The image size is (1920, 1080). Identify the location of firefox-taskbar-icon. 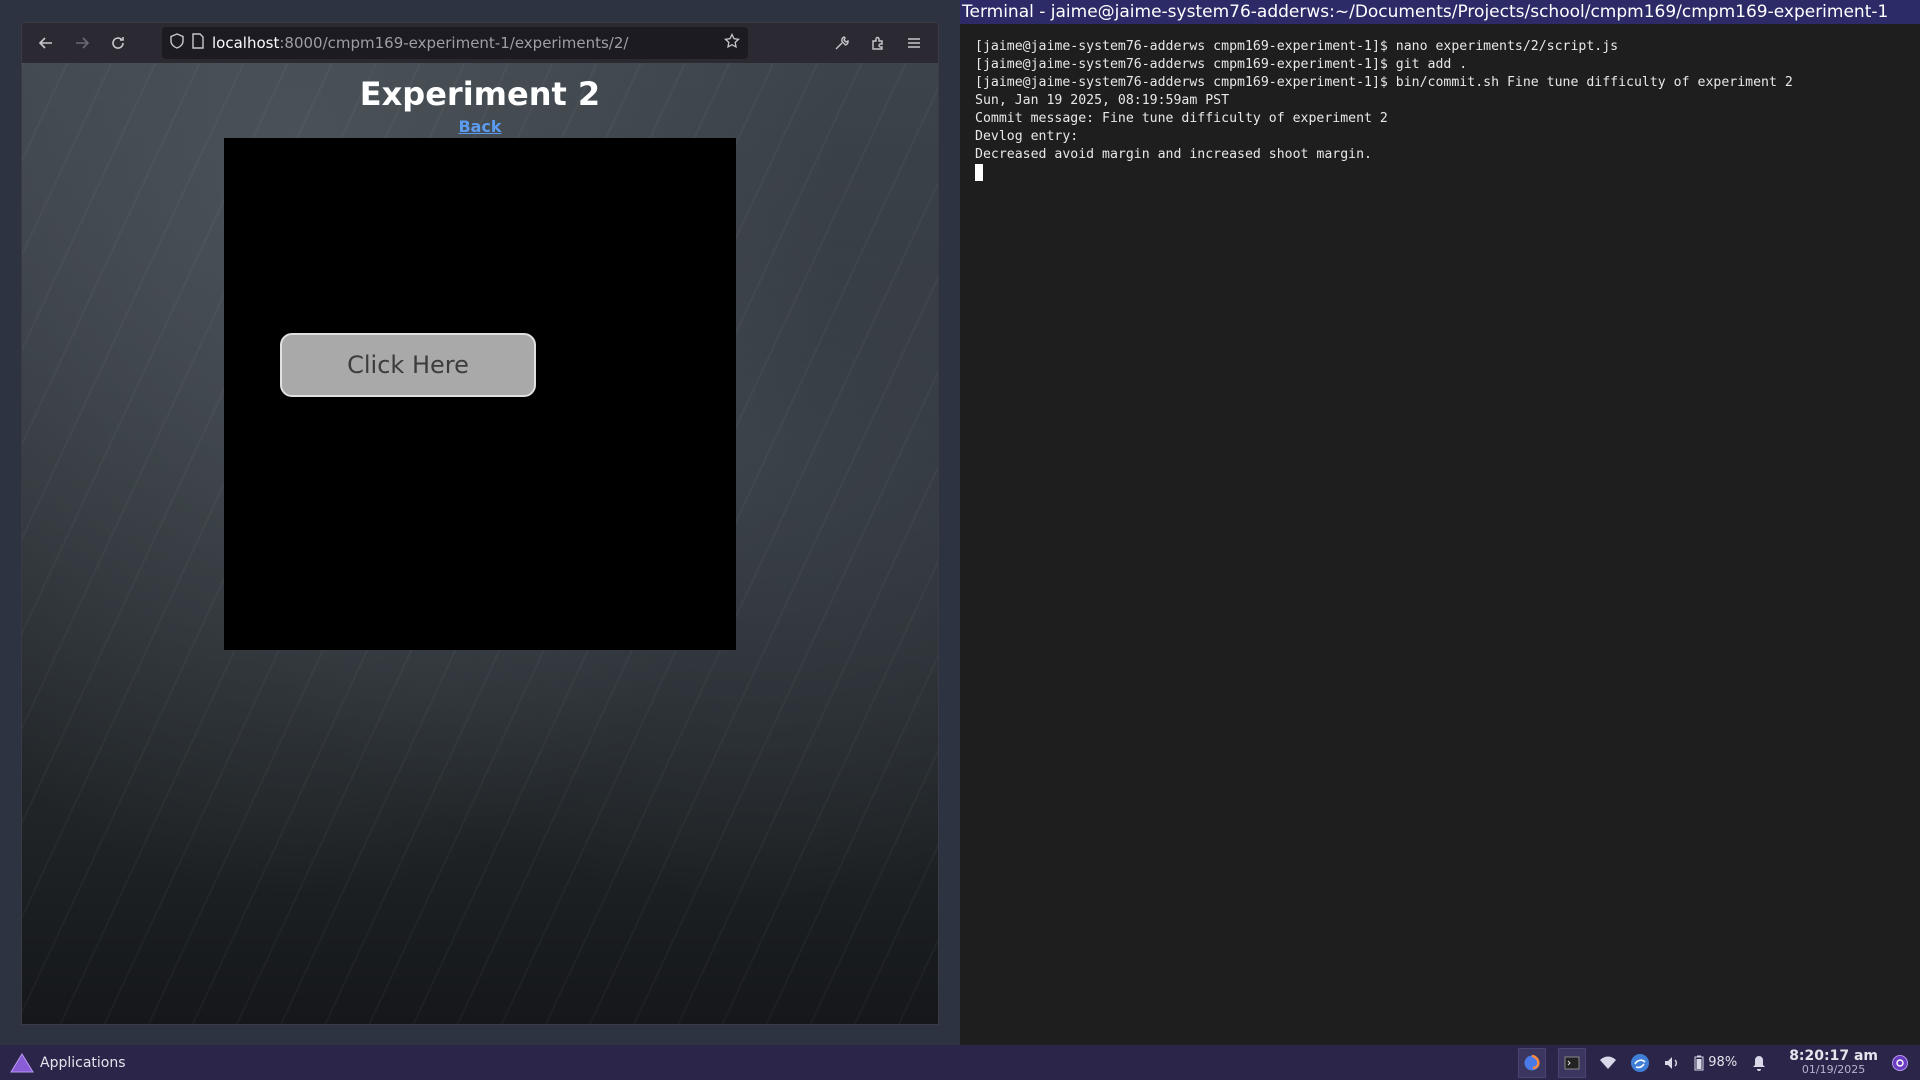
(1532, 1062).